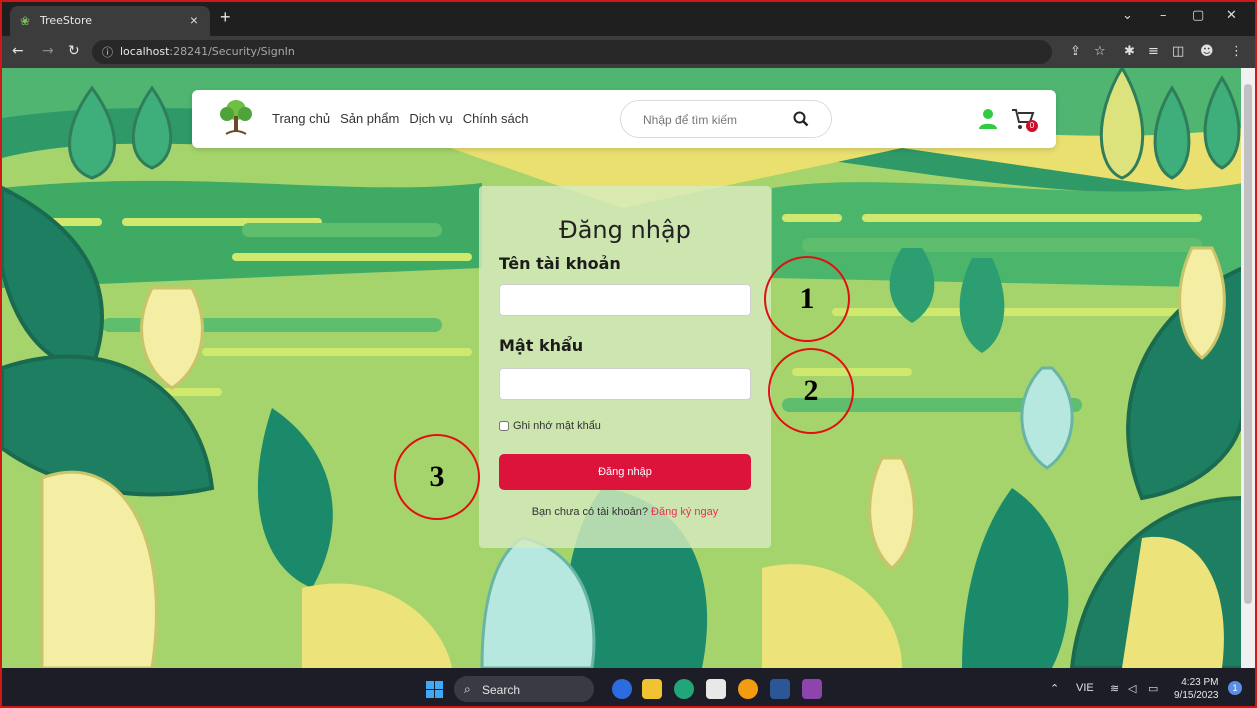 This screenshot has height=708, width=1257. Describe the element at coordinates (541, 345) in the screenshot. I see `password-label: Mật khẩu` at that location.